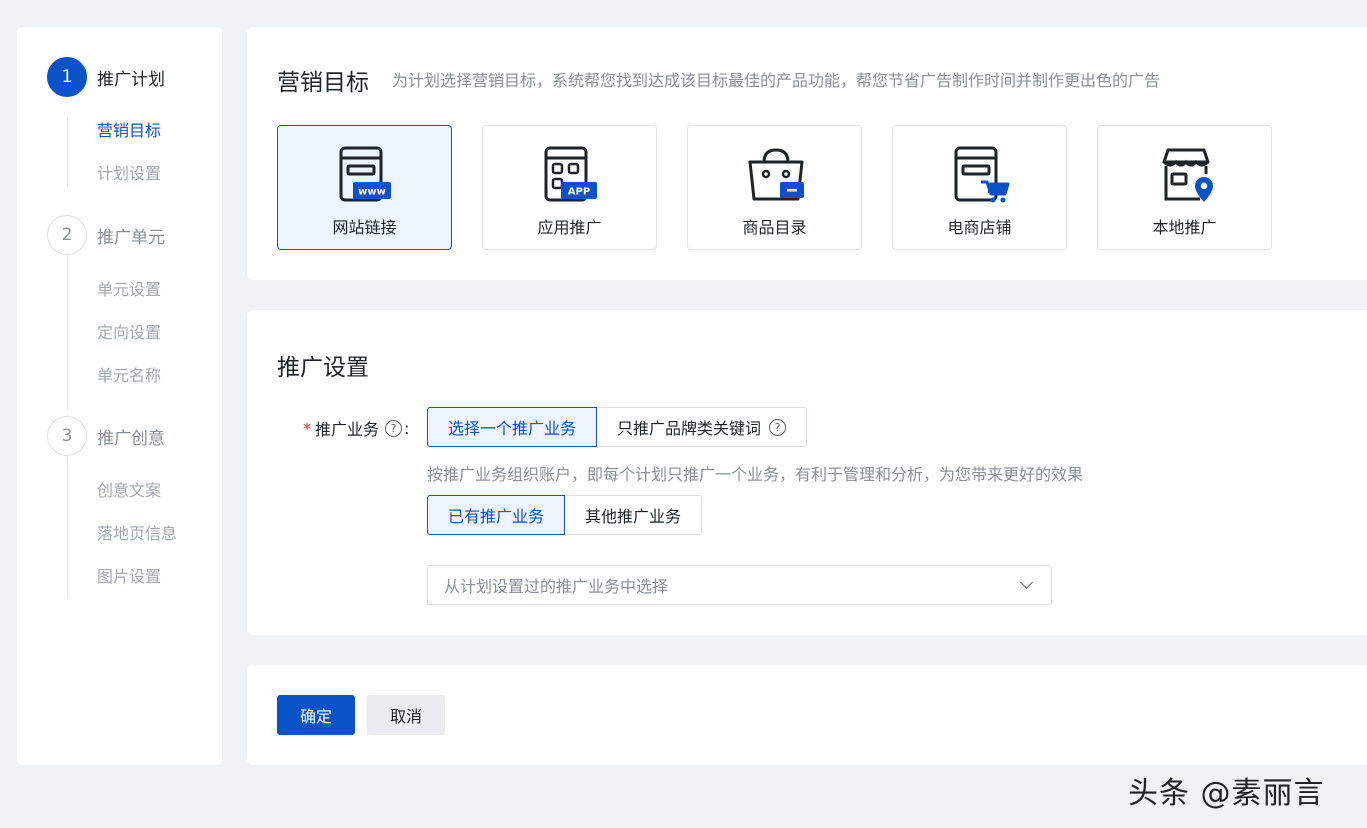  Describe the element at coordinates (365, 174) in the screenshot. I see `website-www-icon: www` at that location.